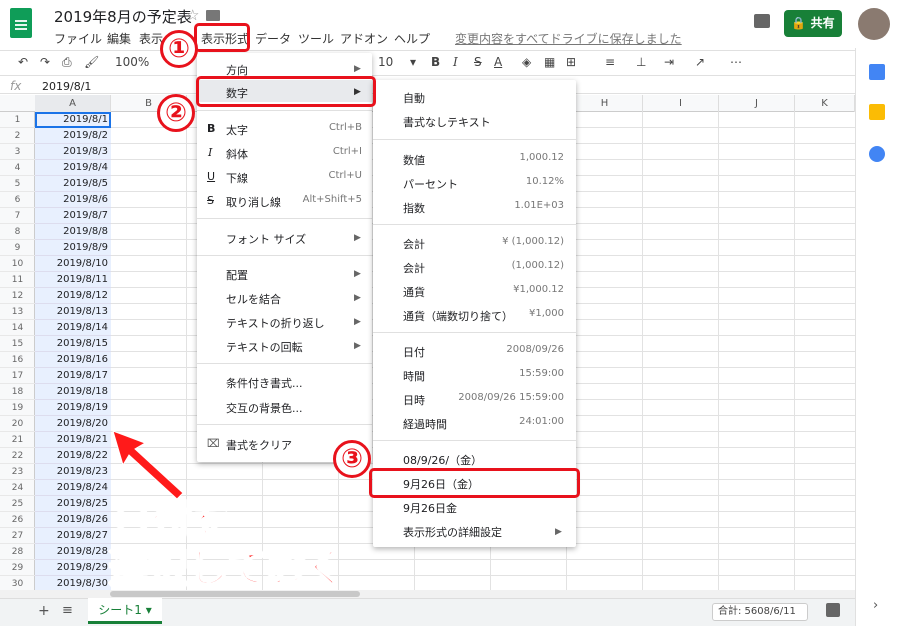 Image resolution: width=897 pixels, height=626 pixels. Describe the element at coordinates (73, 440) in the screenshot. I see `cell-a: 2019/8/21` at that location.